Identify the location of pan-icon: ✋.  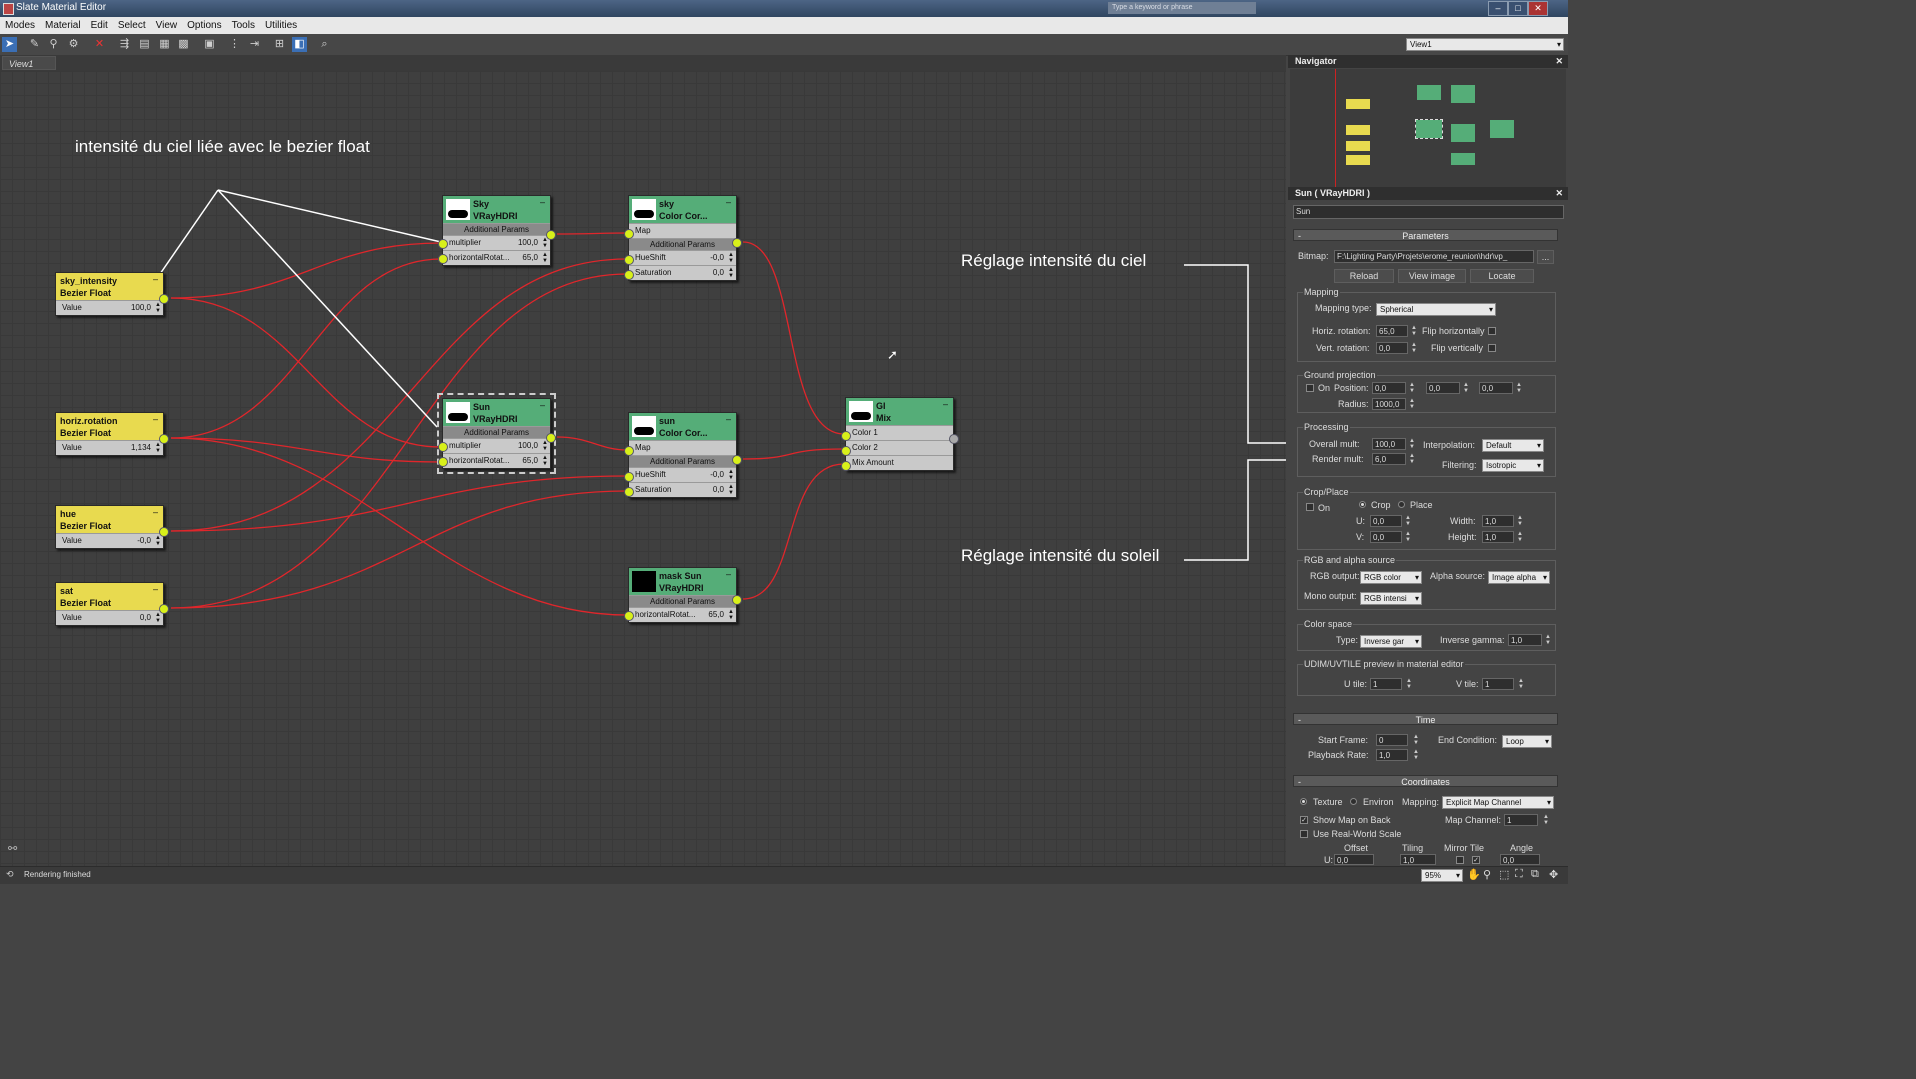
(1474, 874).